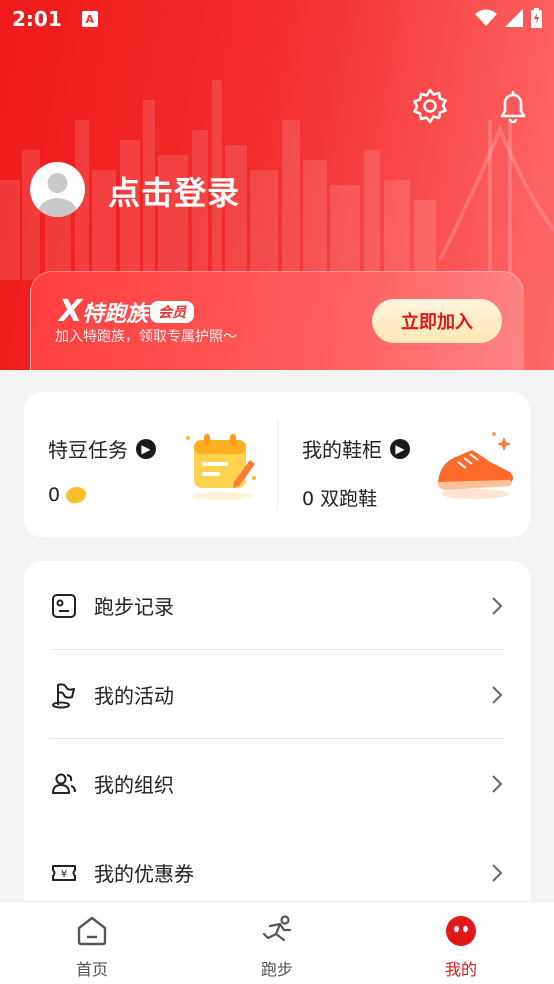  I want to click on bean-icon, so click(76, 495).